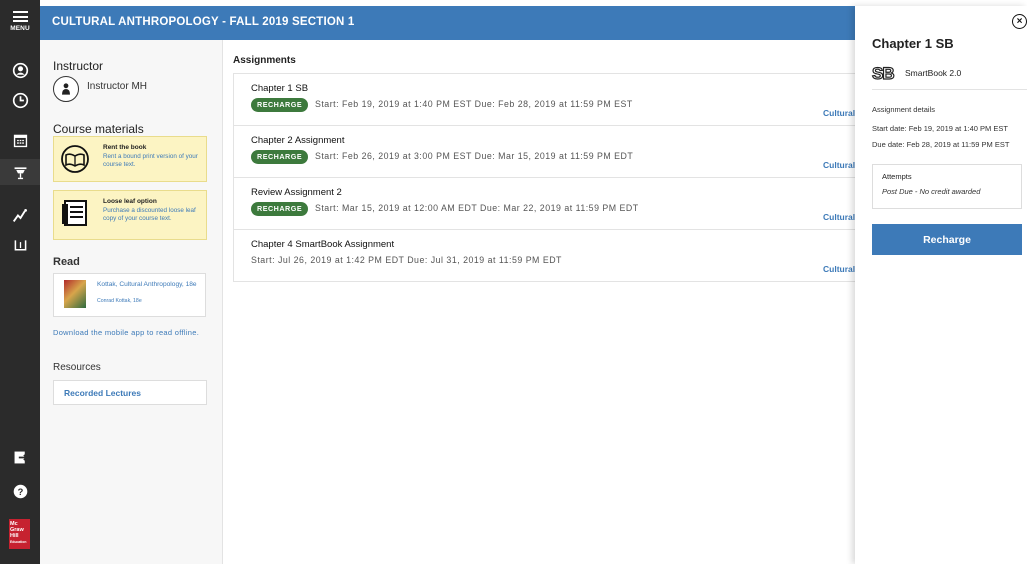 The image size is (1027, 564). I want to click on document-icon, so click(74, 213).